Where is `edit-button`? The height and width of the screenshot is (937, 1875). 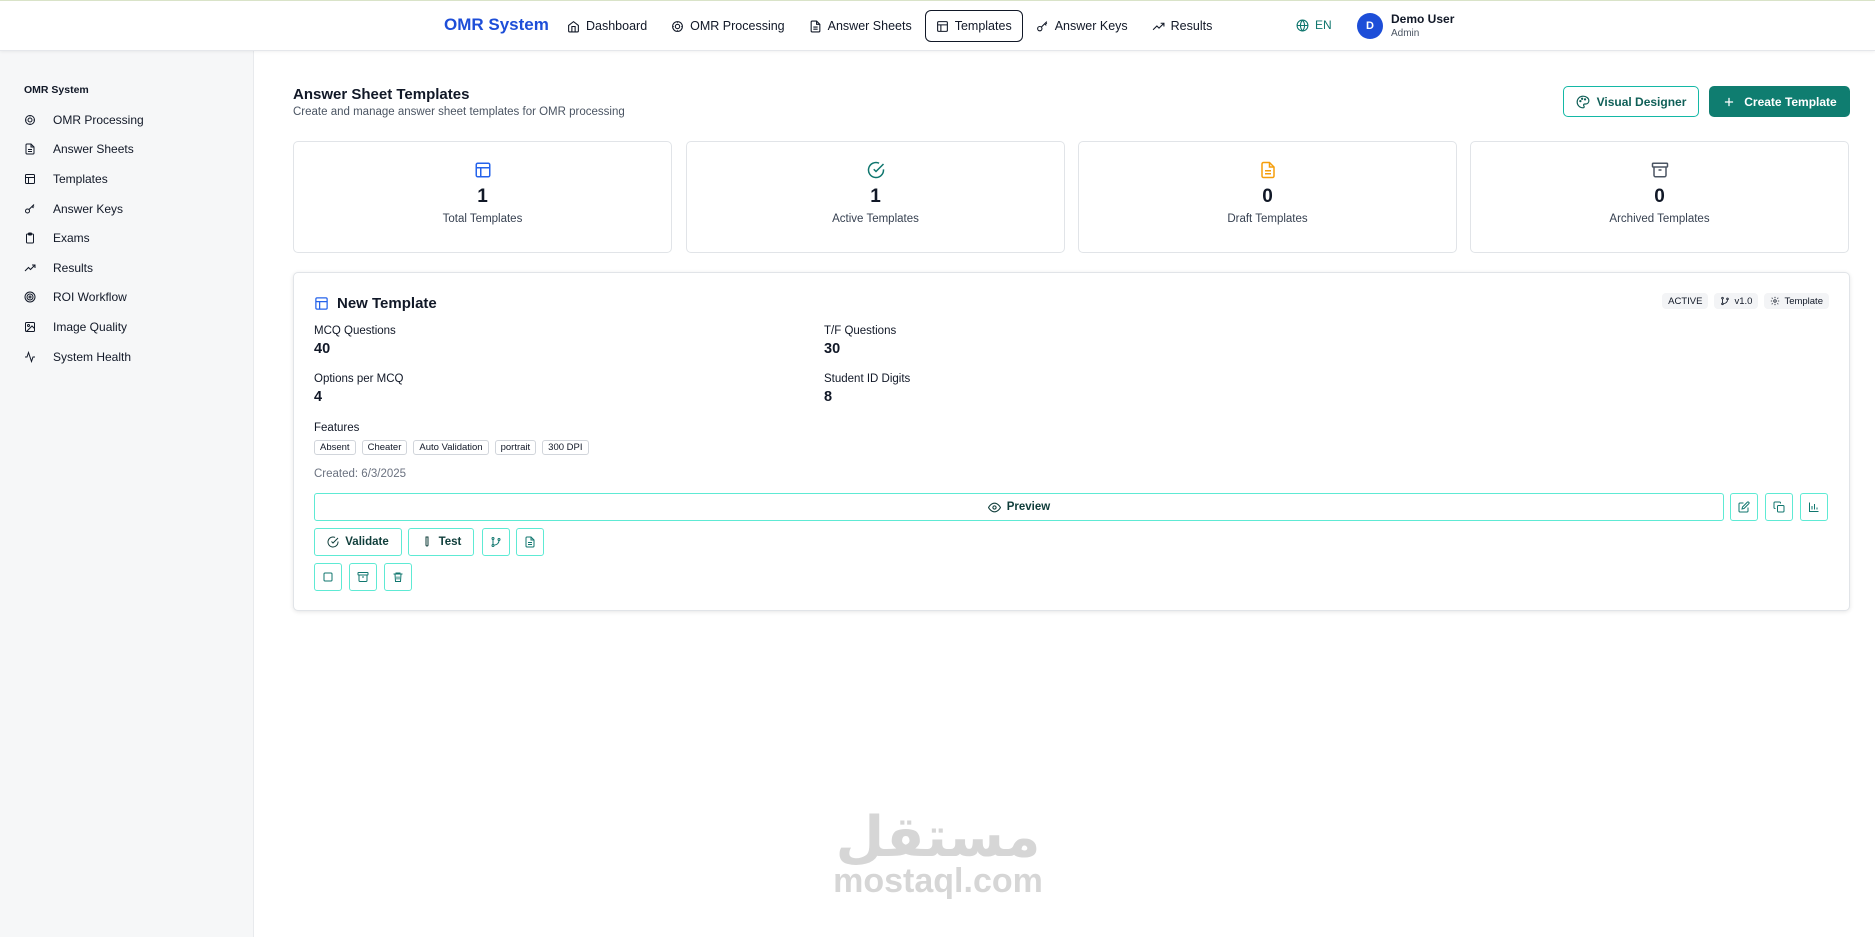 edit-button is located at coordinates (1744, 507).